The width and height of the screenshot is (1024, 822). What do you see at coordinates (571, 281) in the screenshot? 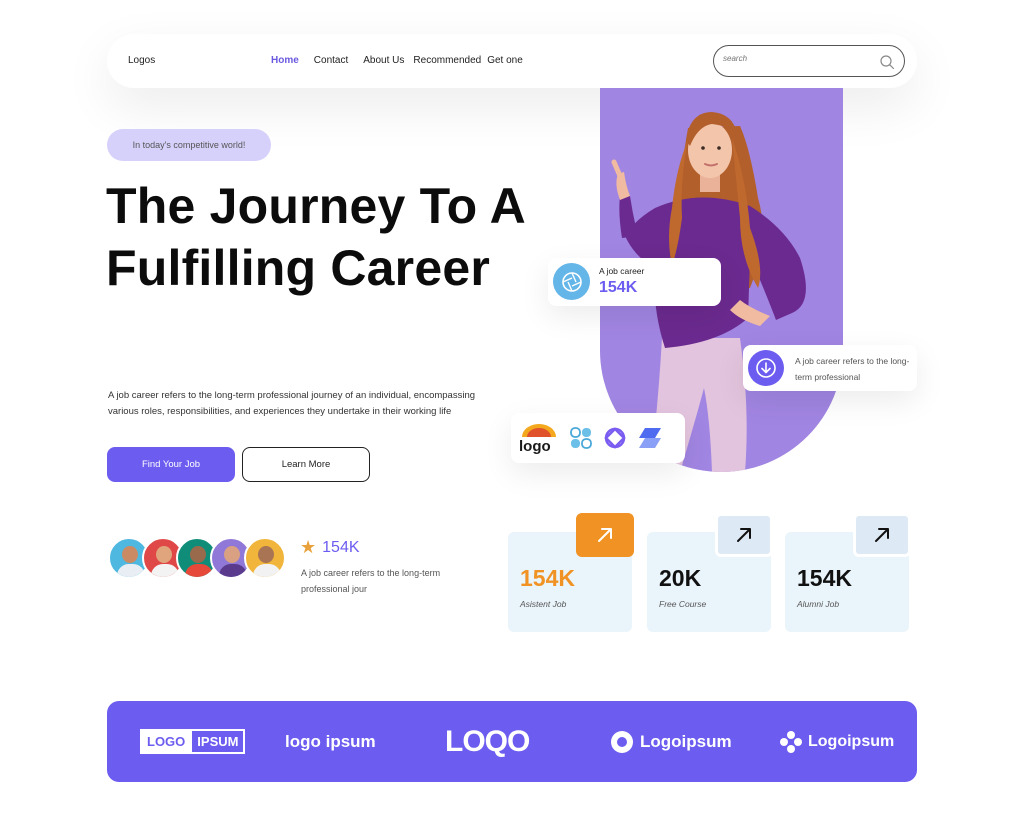
I see `aperture-icon` at bounding box center [571, 281].